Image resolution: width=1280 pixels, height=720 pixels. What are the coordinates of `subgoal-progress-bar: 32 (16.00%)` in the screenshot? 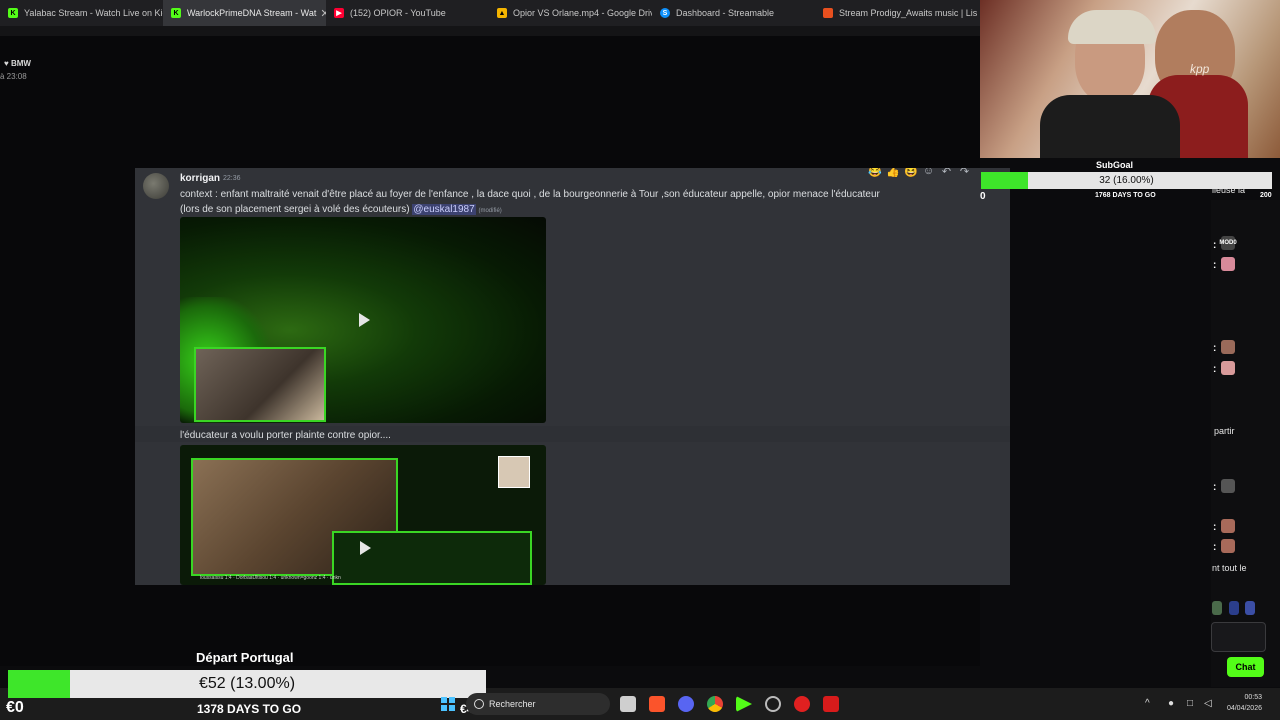 It's located at (1126, 180).